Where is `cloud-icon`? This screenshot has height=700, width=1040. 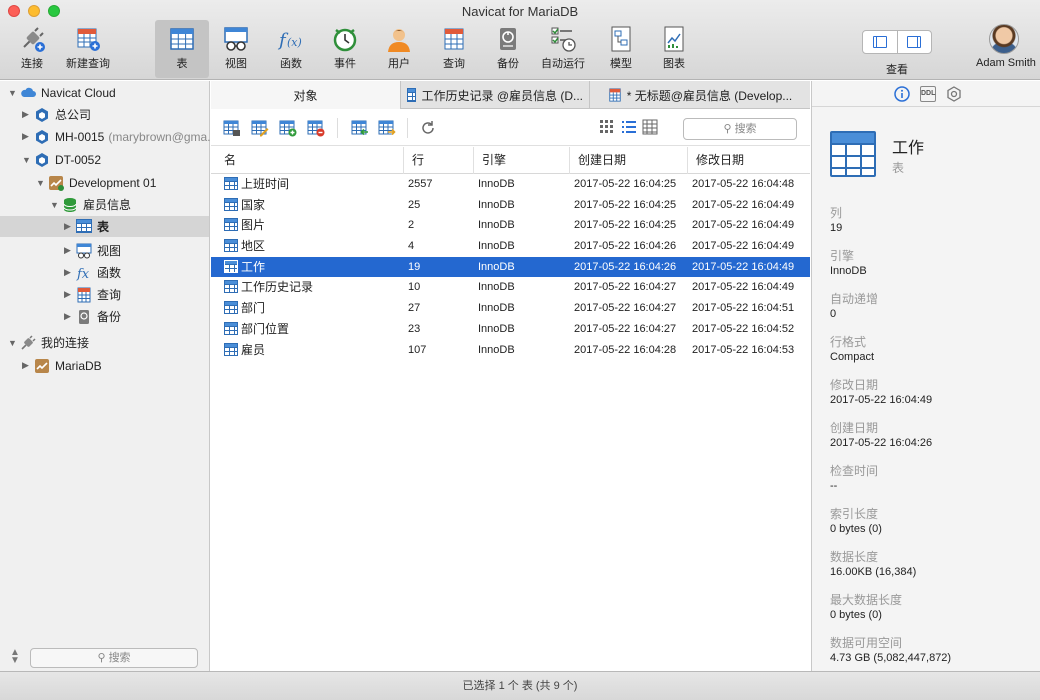
cloud-icon is located at coordinates (28, 93).